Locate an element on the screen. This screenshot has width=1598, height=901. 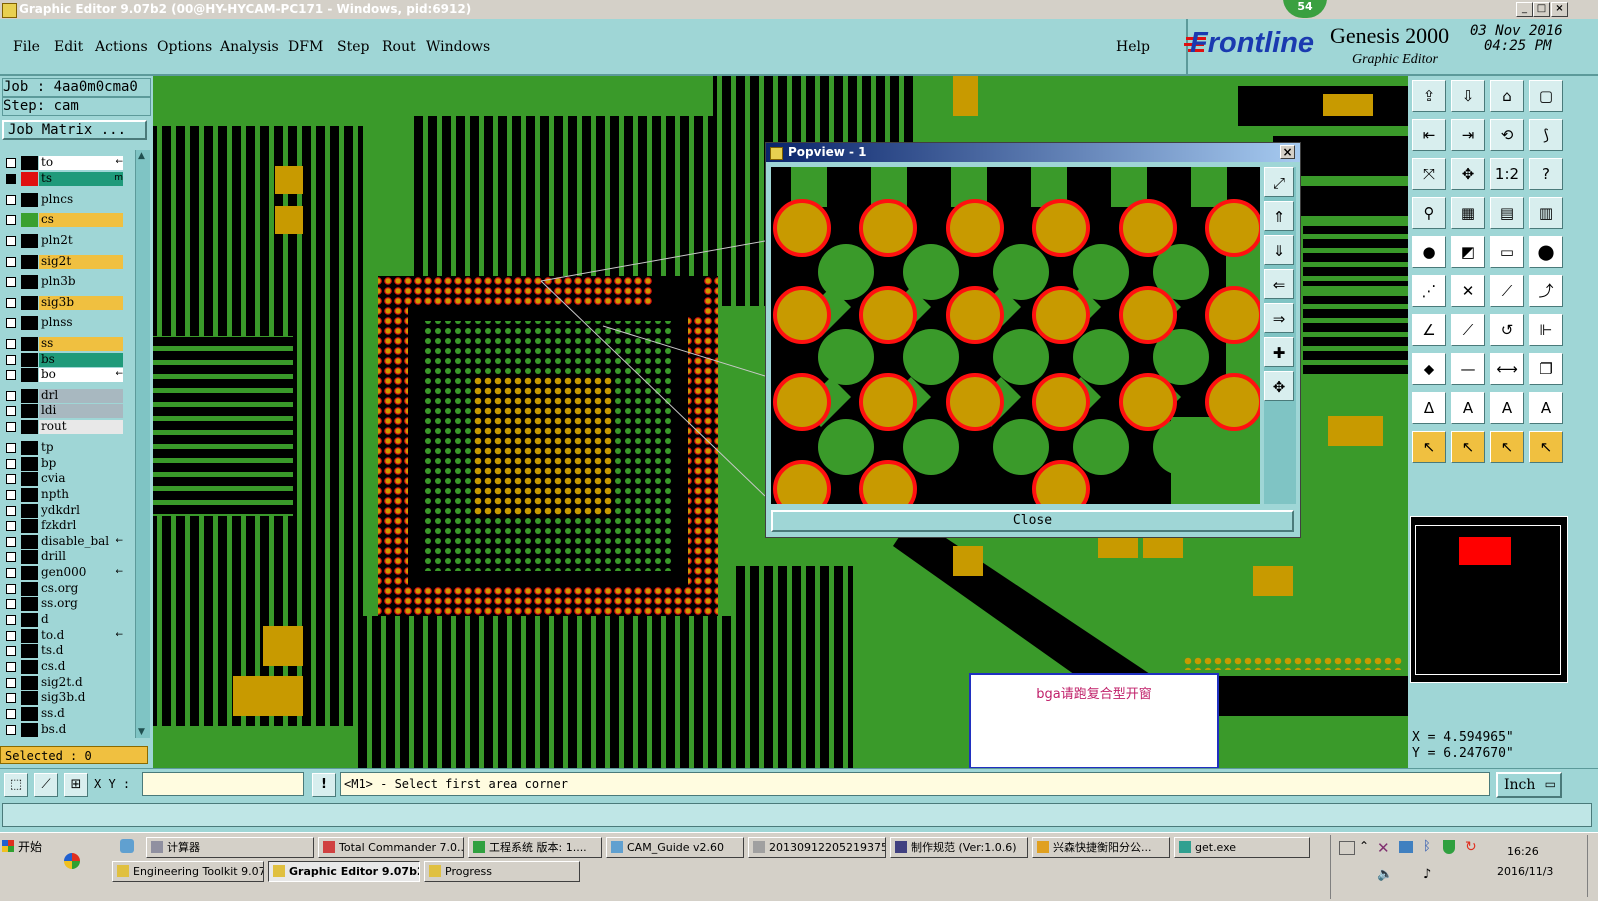
home-icon: ⌂ is located at coordinates (1507, 96).